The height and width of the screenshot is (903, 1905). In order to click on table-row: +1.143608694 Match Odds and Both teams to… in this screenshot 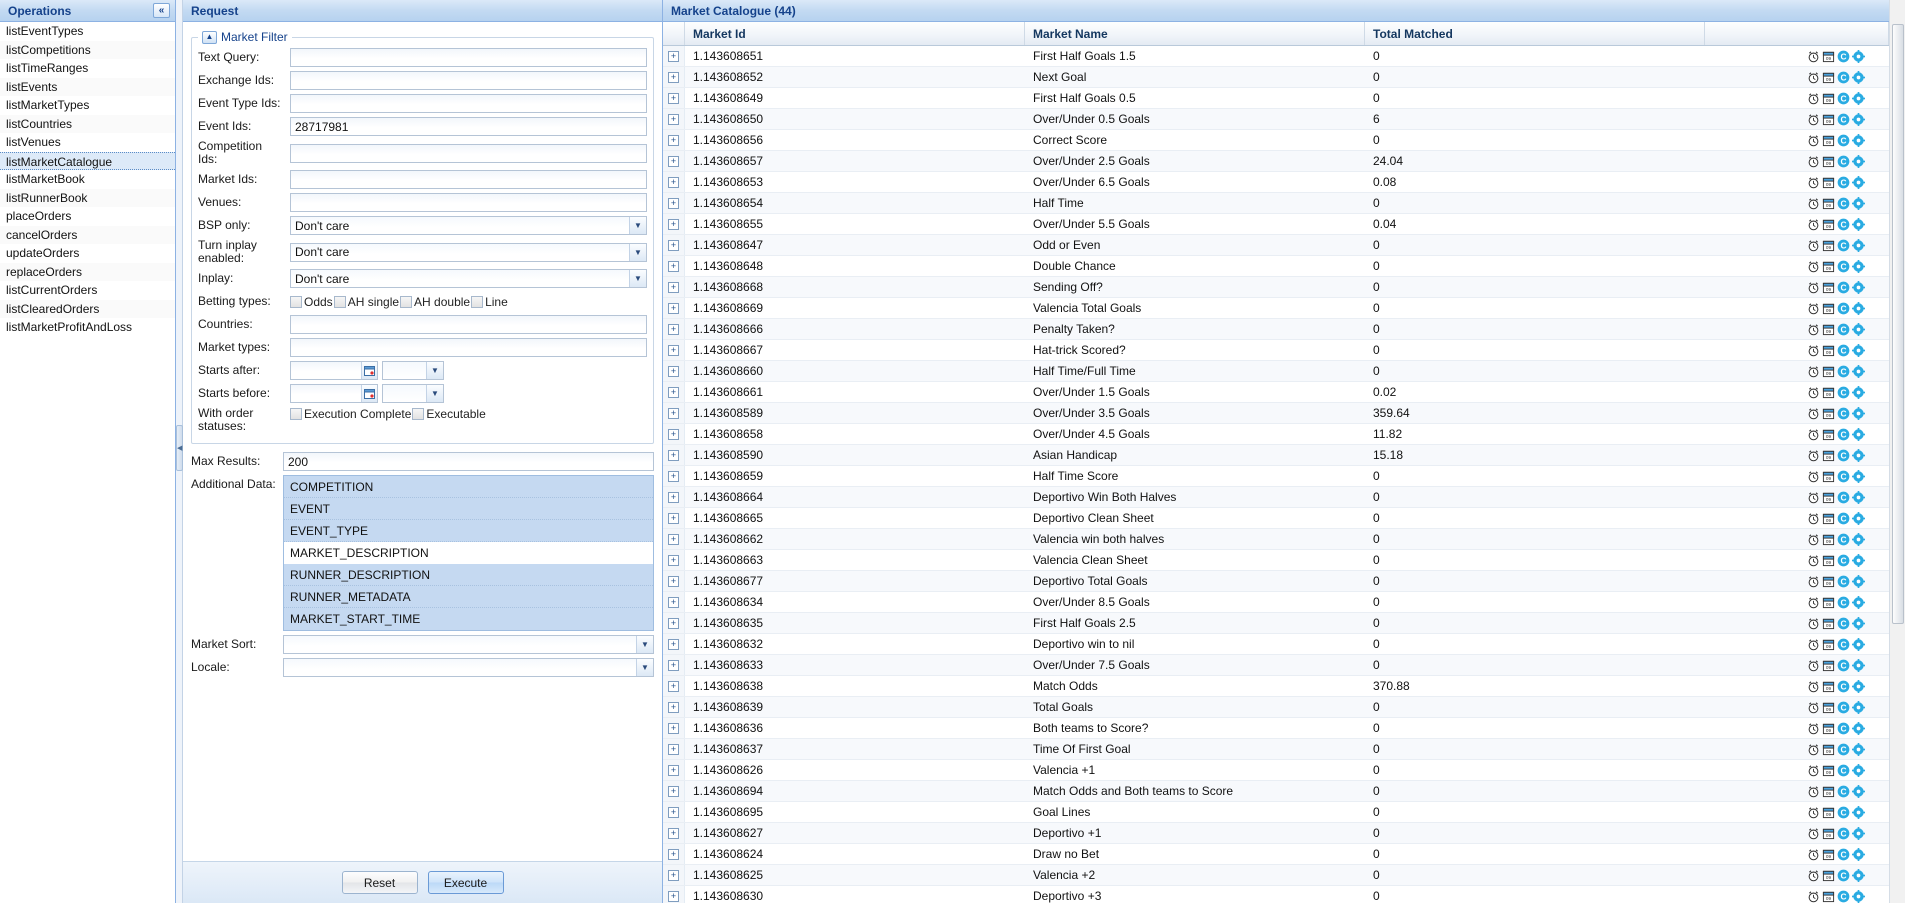, I will do `click(1276, 791)`.